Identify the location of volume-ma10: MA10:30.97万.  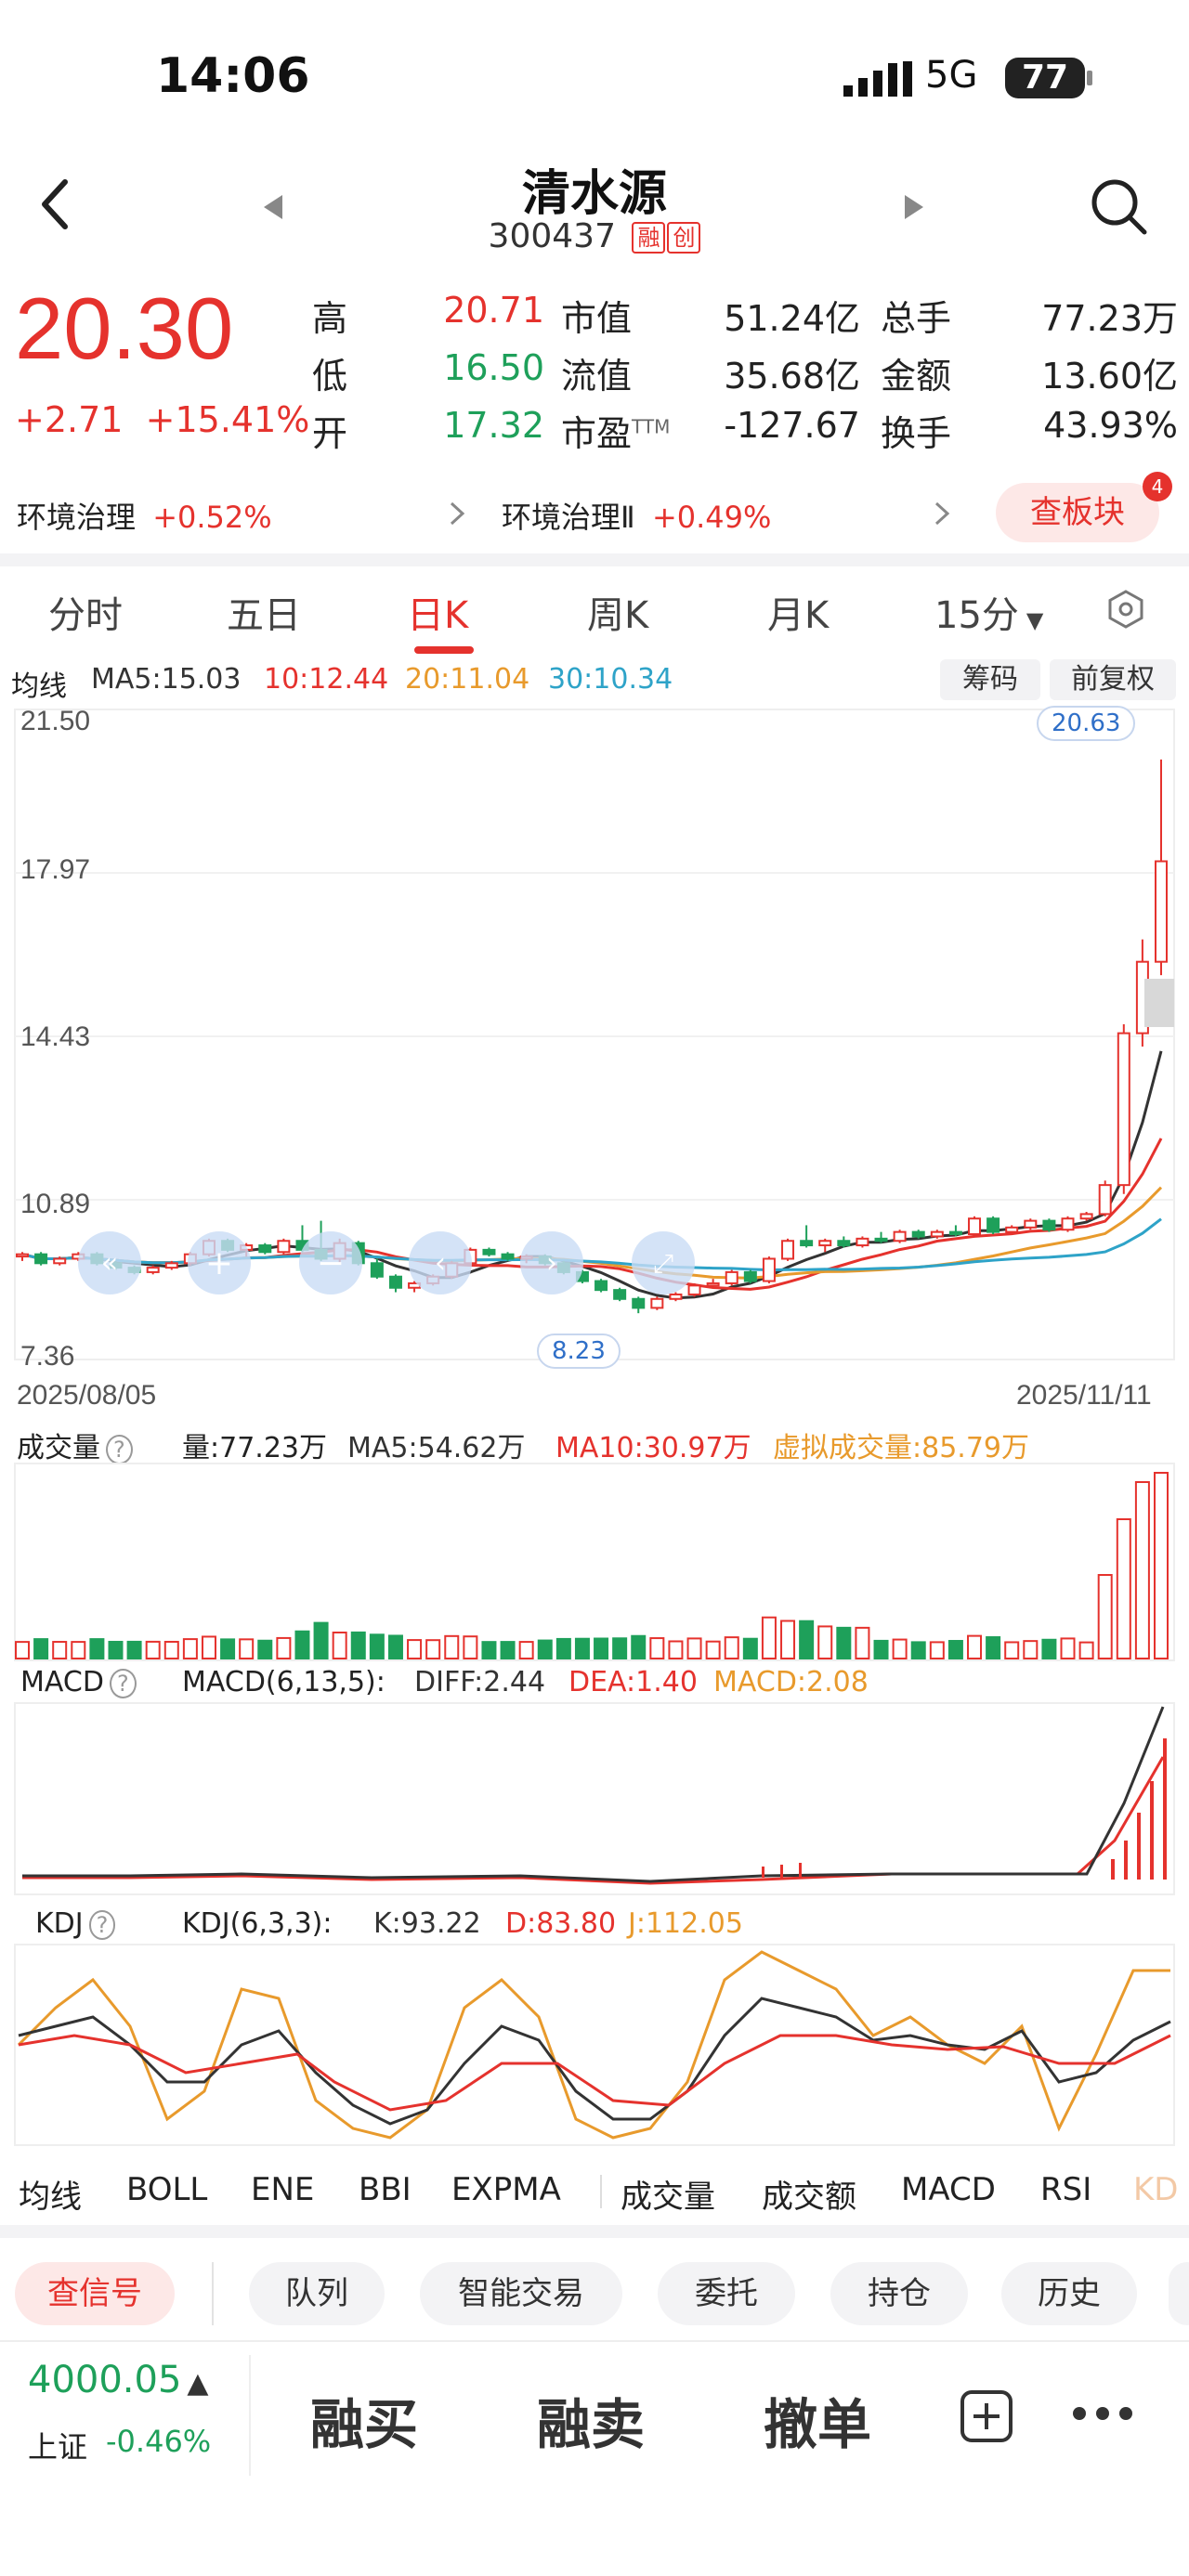
(653, 1448).